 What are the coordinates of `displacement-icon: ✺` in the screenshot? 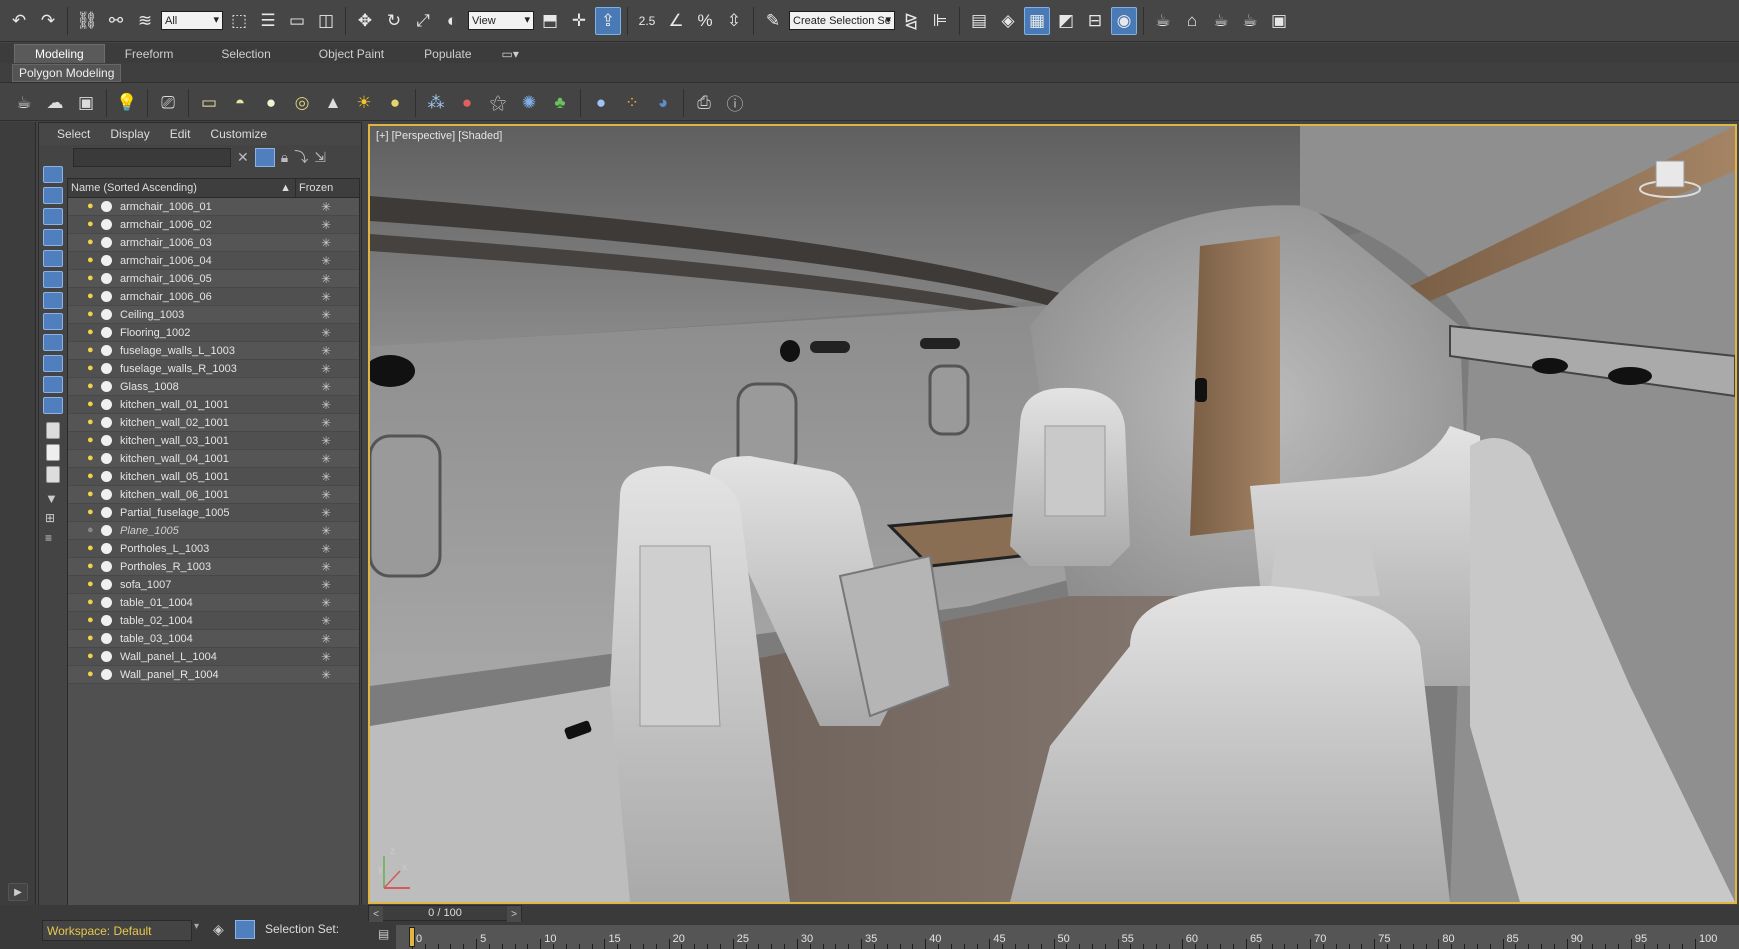 It's located at (529, 103).